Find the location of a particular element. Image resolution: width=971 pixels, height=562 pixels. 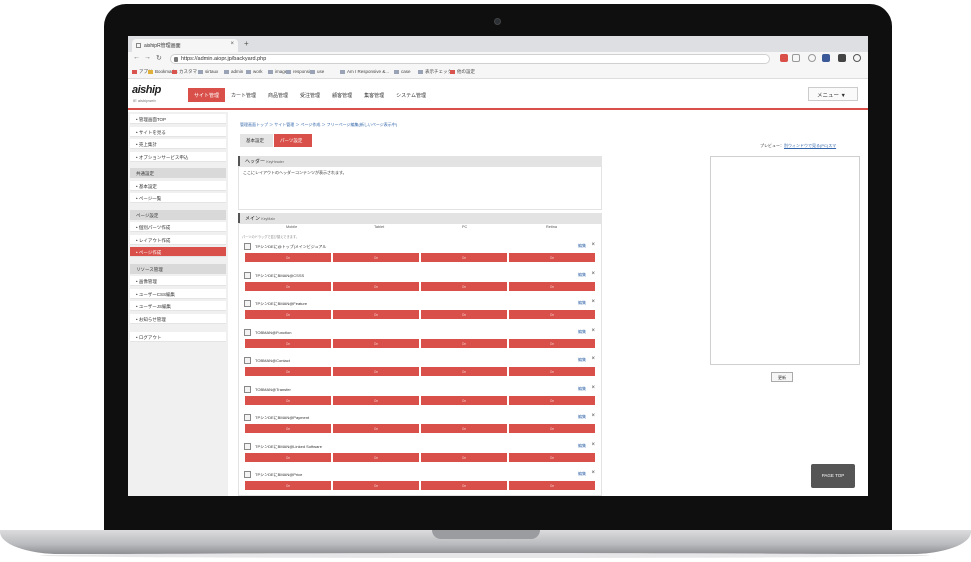

sidebar-item: • オプションサービス申込 is located at coordinates (178, 156).